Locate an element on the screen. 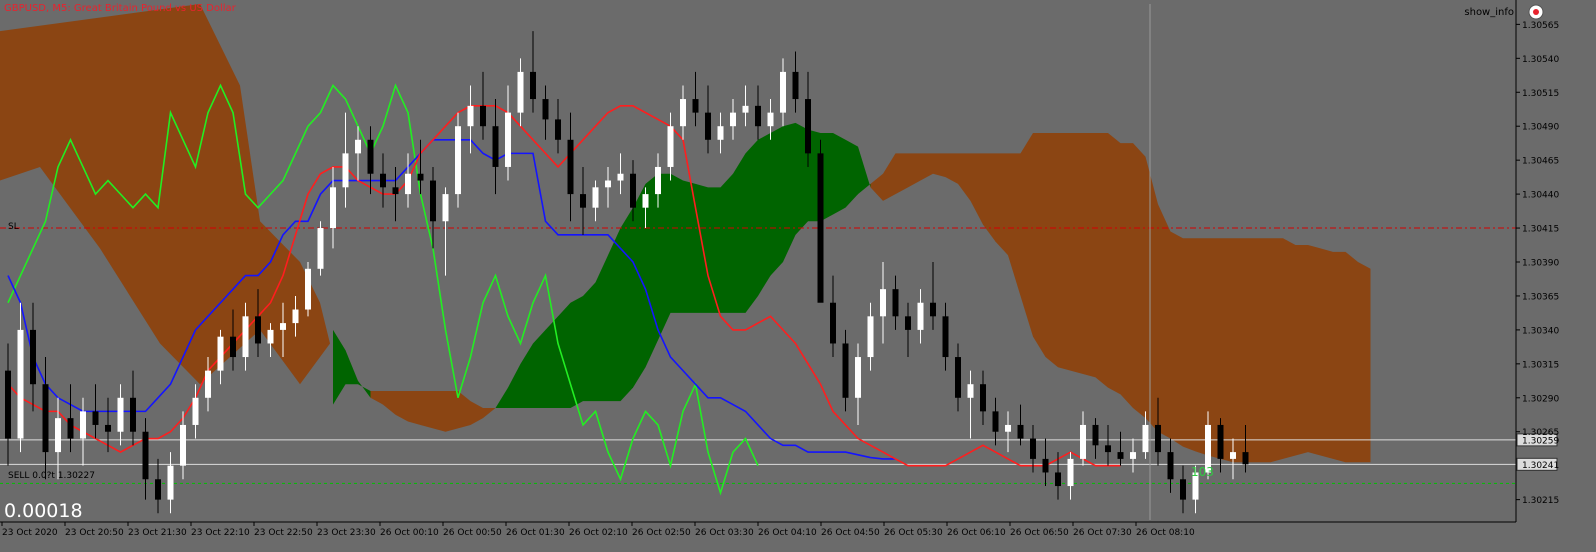 Image resolution: width=1596 pixels, height=552 pixels. time-tick-label: 23 Oct 23:30 is located at coordinates (346, 533).